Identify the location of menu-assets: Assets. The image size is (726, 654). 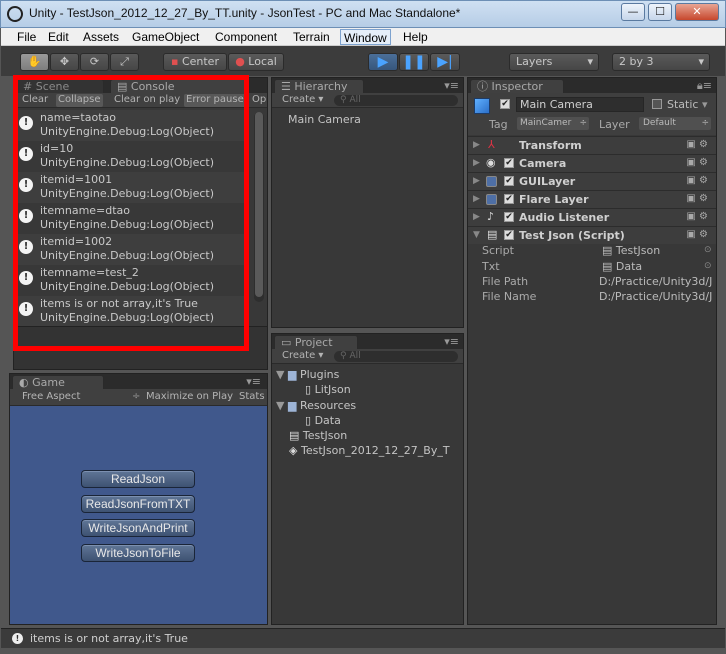
(101, 37).